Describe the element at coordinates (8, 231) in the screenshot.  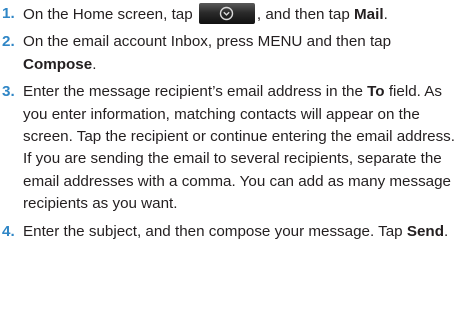
I see `step-number: 4.` at that location.